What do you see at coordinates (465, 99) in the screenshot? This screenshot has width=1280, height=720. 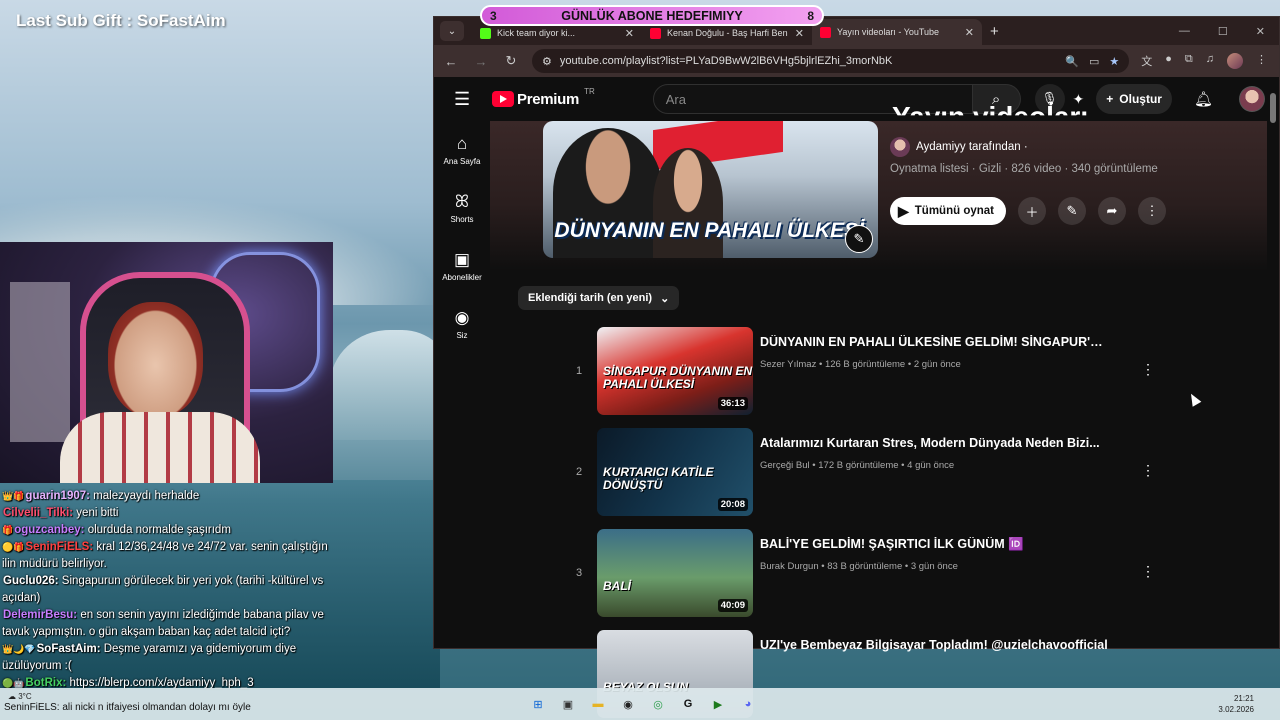 I see `hamburger-menu-icon: ☰` at bounding box center [465, 99].